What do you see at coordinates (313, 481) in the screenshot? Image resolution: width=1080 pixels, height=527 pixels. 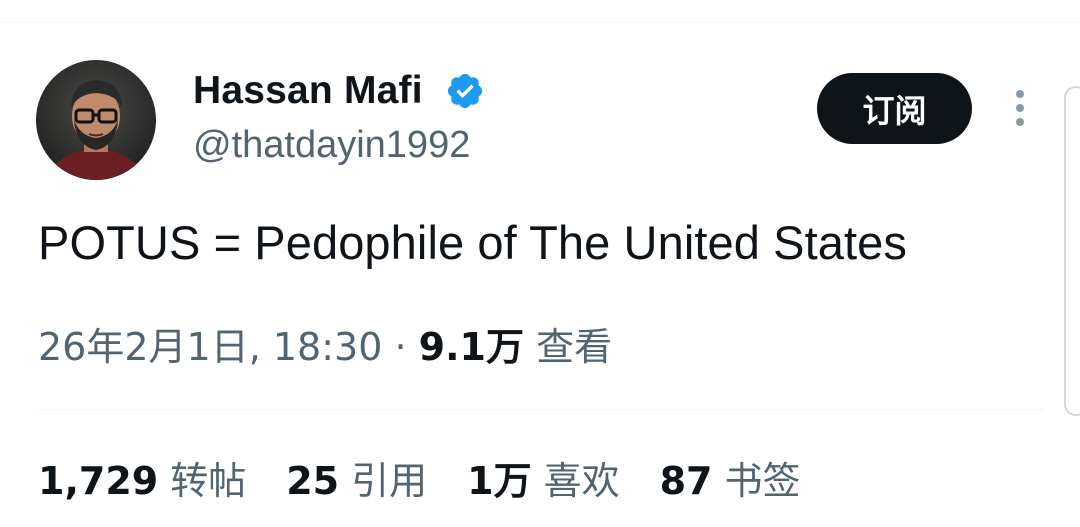 I see `quotes-count: 25` at bounding box center [313, 481].